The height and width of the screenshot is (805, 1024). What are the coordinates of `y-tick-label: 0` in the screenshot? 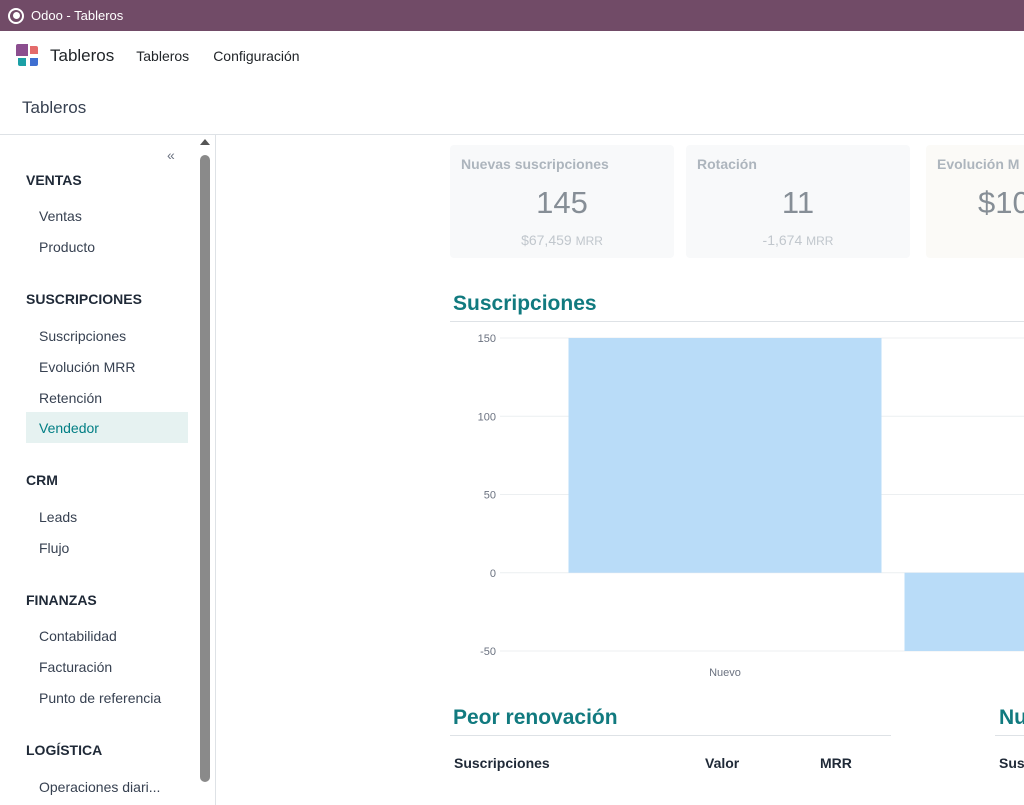 It's located at (493, 574).